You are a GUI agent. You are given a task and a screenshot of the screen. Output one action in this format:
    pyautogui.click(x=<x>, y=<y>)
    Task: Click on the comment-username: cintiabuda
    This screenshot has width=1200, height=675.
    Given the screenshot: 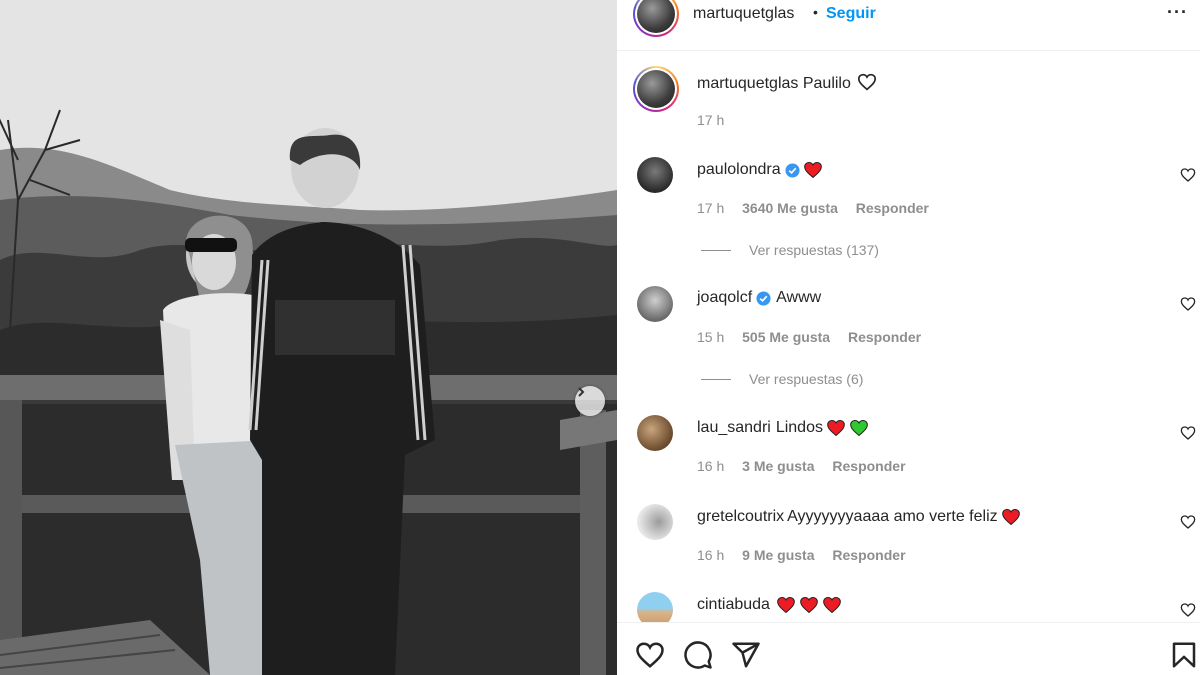 What is the action you would take?
    pyautogui.click(x=733, y=605)
    